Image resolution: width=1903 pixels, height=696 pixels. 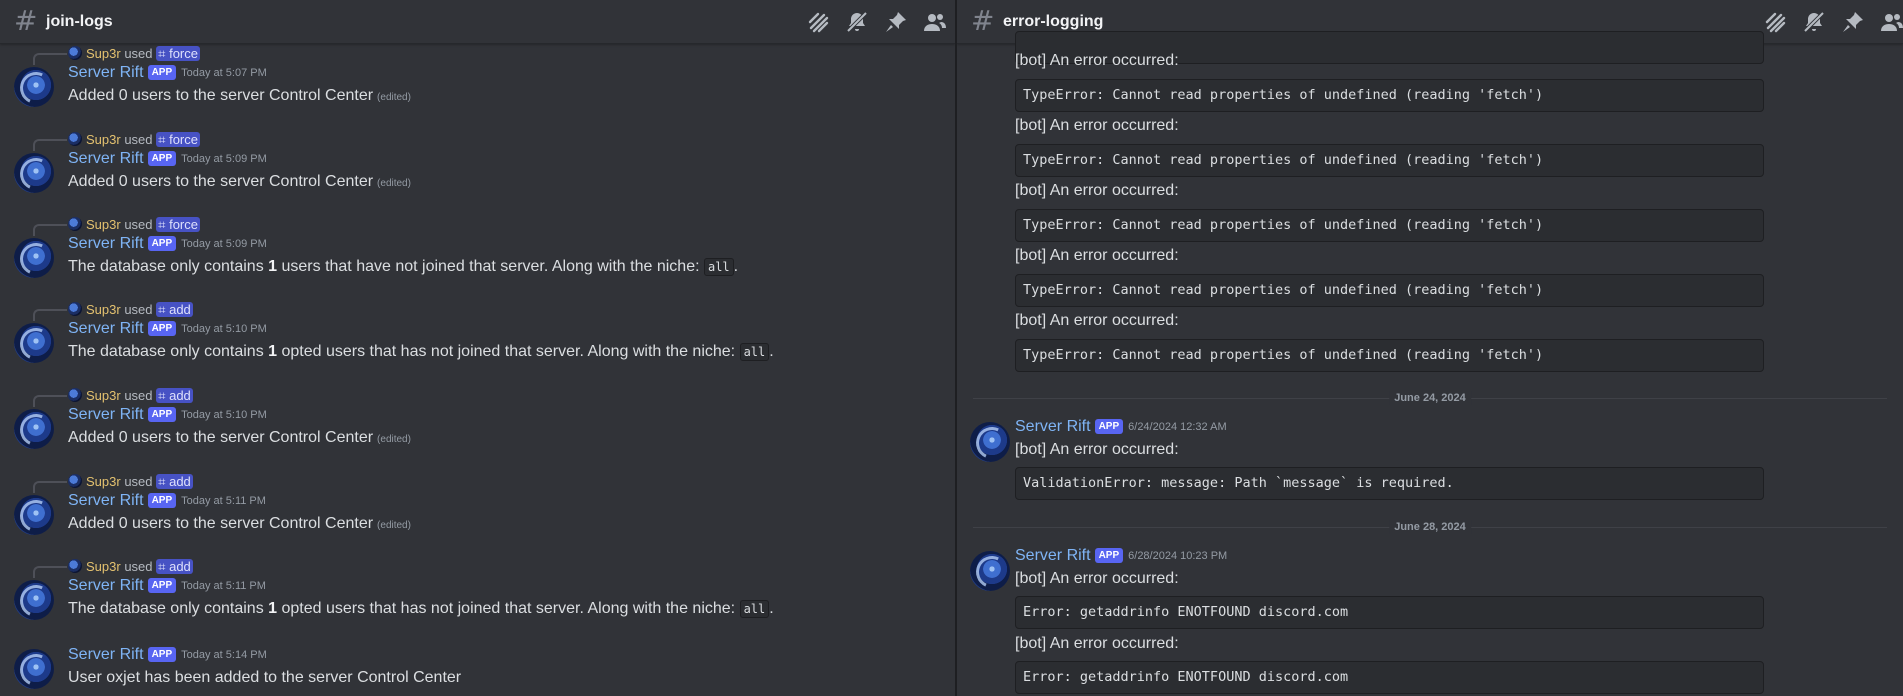 What do you see at coordinates (224, 73) in the screenshot?
I see `timestamp: Today at 5:07 PM` at bounding box center [224, 73].